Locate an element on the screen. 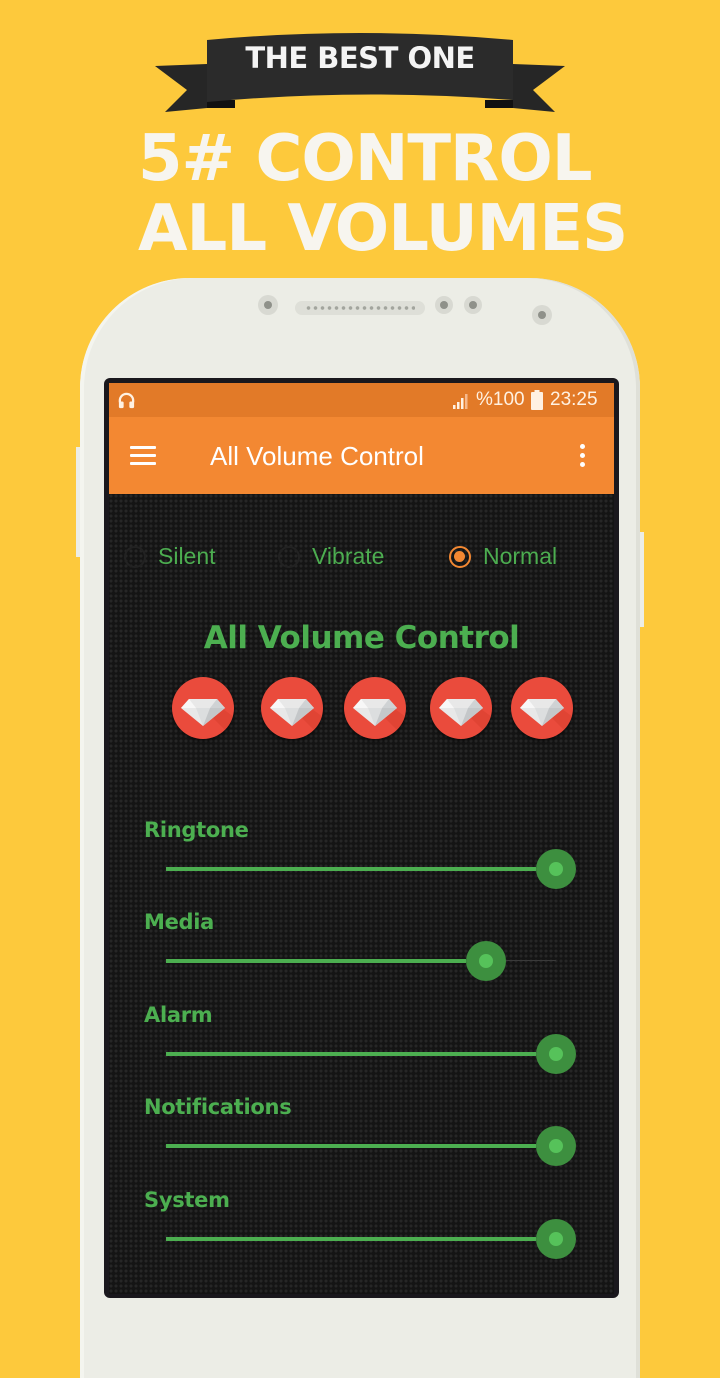 This screenshot has width=720, height=1378. more-vert-icon is located at coordinates (582, 457).